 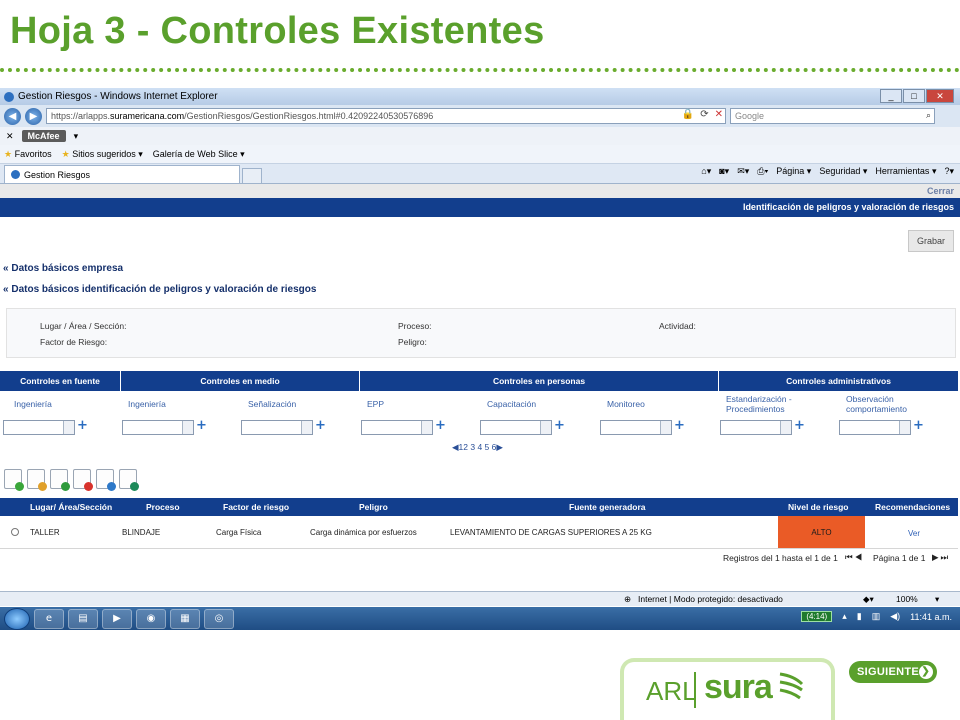 I want to click on taskbar-calculator: ▦, so click(x=185, y=618).